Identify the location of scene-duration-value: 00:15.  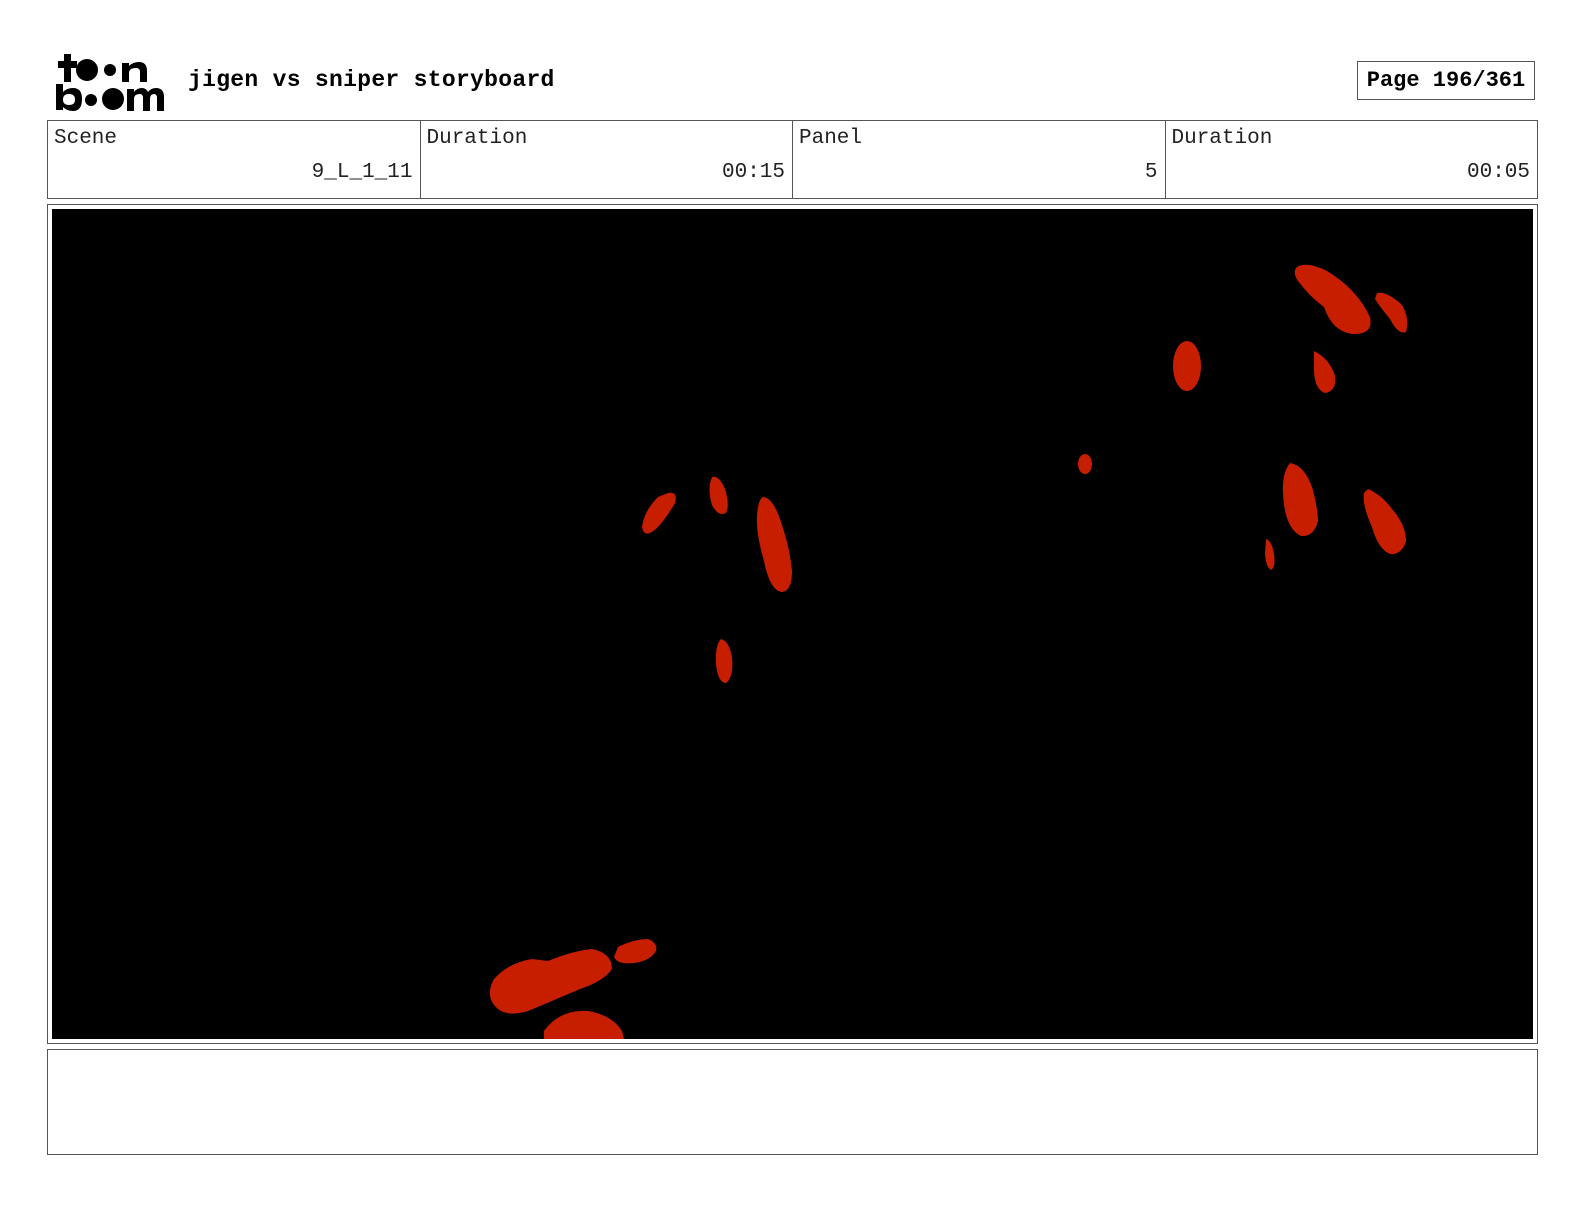
(753, 172).